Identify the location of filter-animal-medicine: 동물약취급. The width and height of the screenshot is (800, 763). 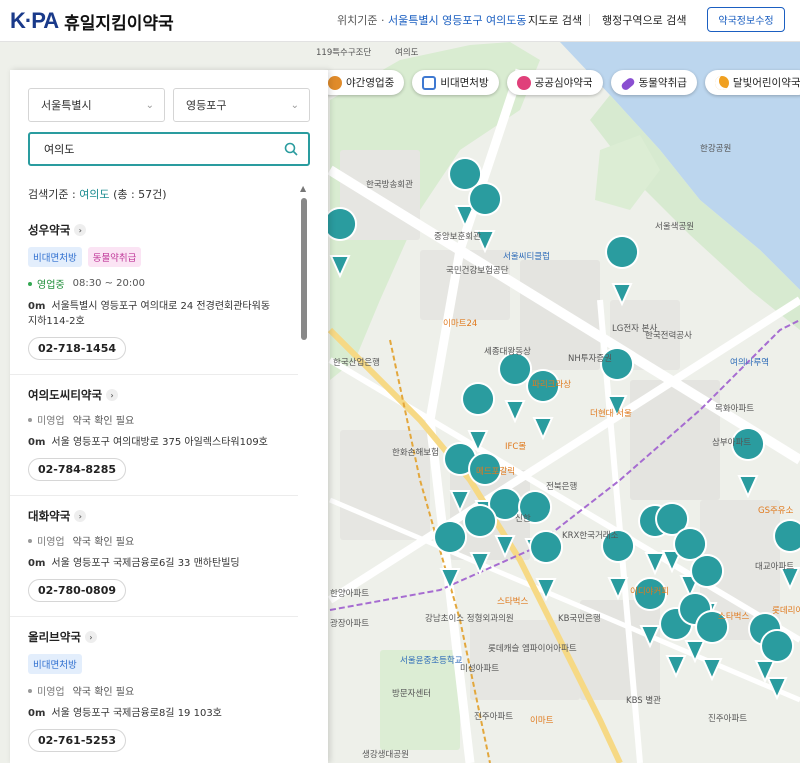
(653, 82).